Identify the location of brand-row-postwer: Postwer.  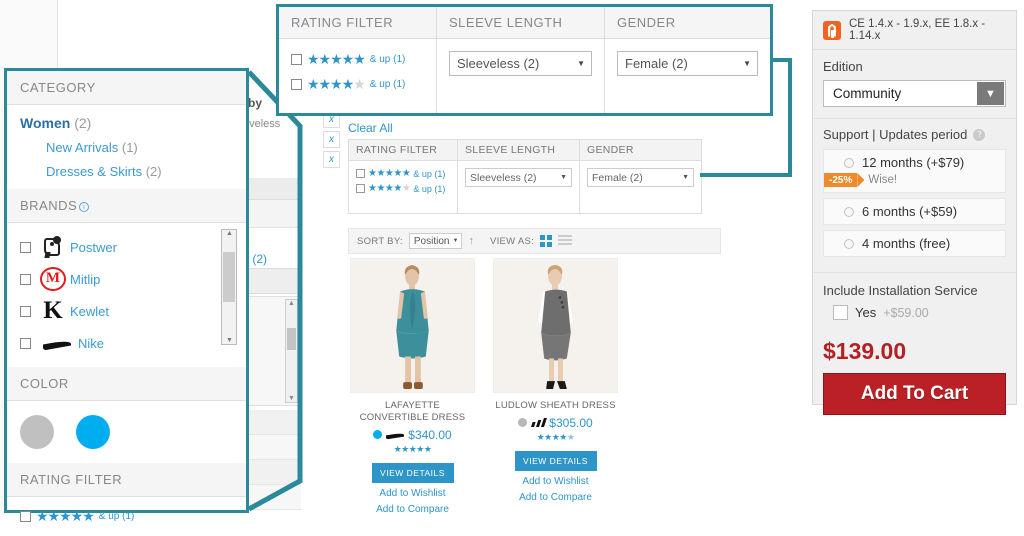
(126, 247).